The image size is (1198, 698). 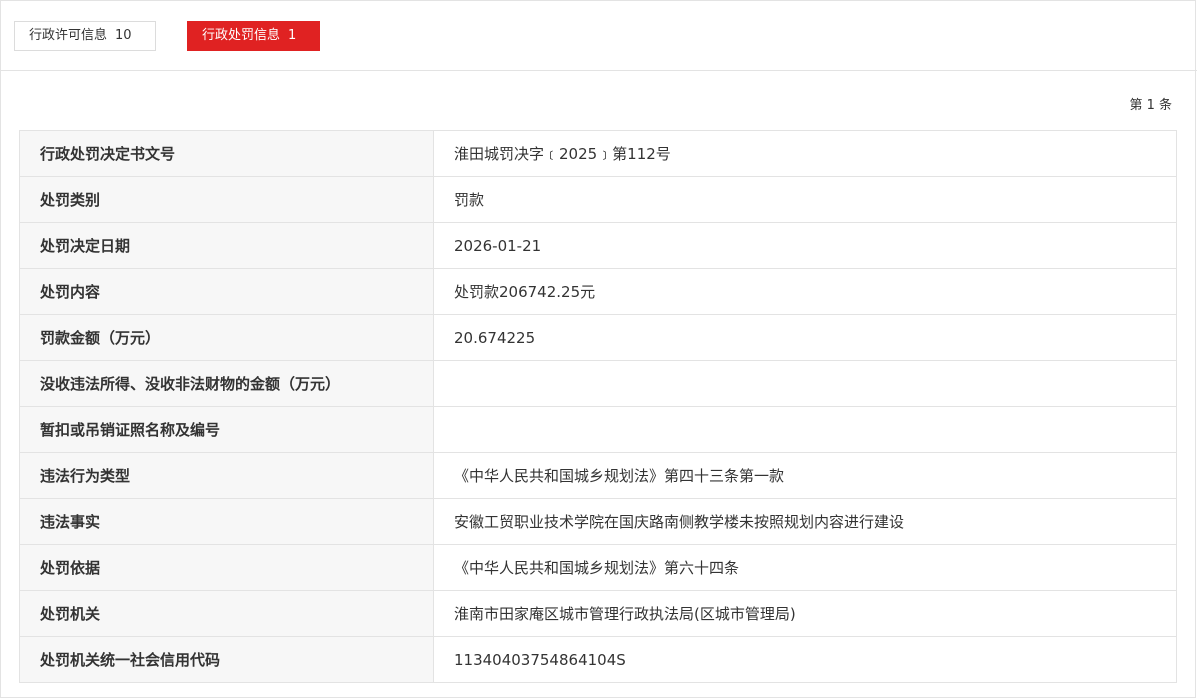 I want to click on record-index: 第 1 条, so click(x=1150, y=105).